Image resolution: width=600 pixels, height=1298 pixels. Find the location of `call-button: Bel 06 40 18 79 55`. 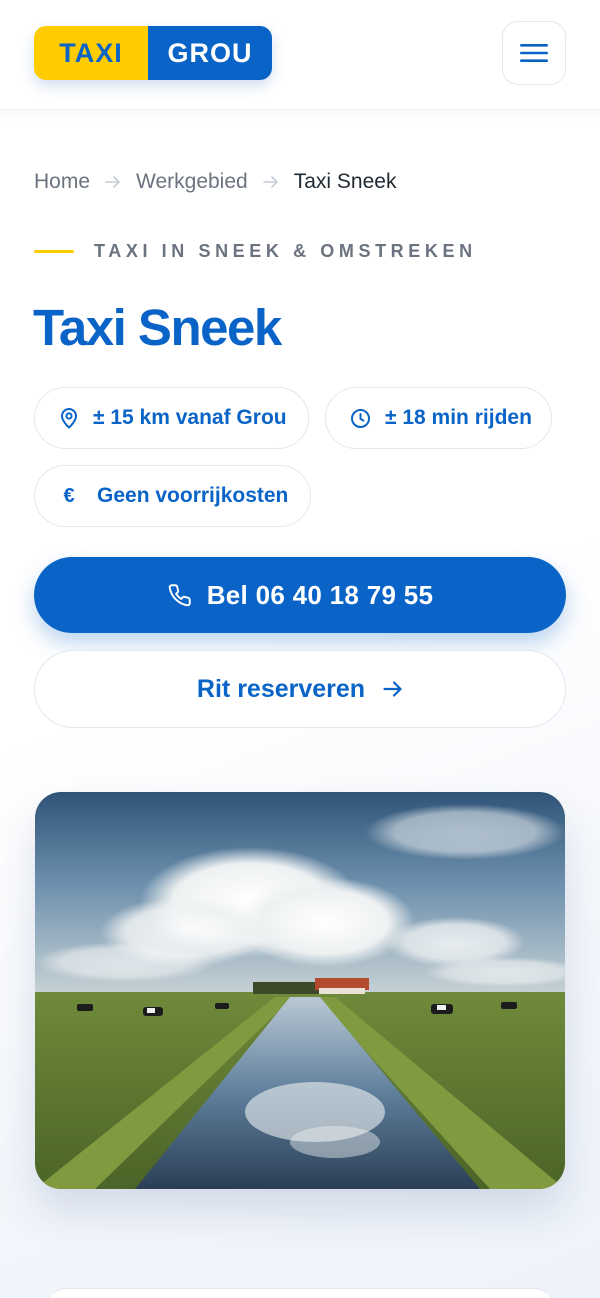

call-button: Bel 06 40 18 79 55 is located at coordinates (300, 595).